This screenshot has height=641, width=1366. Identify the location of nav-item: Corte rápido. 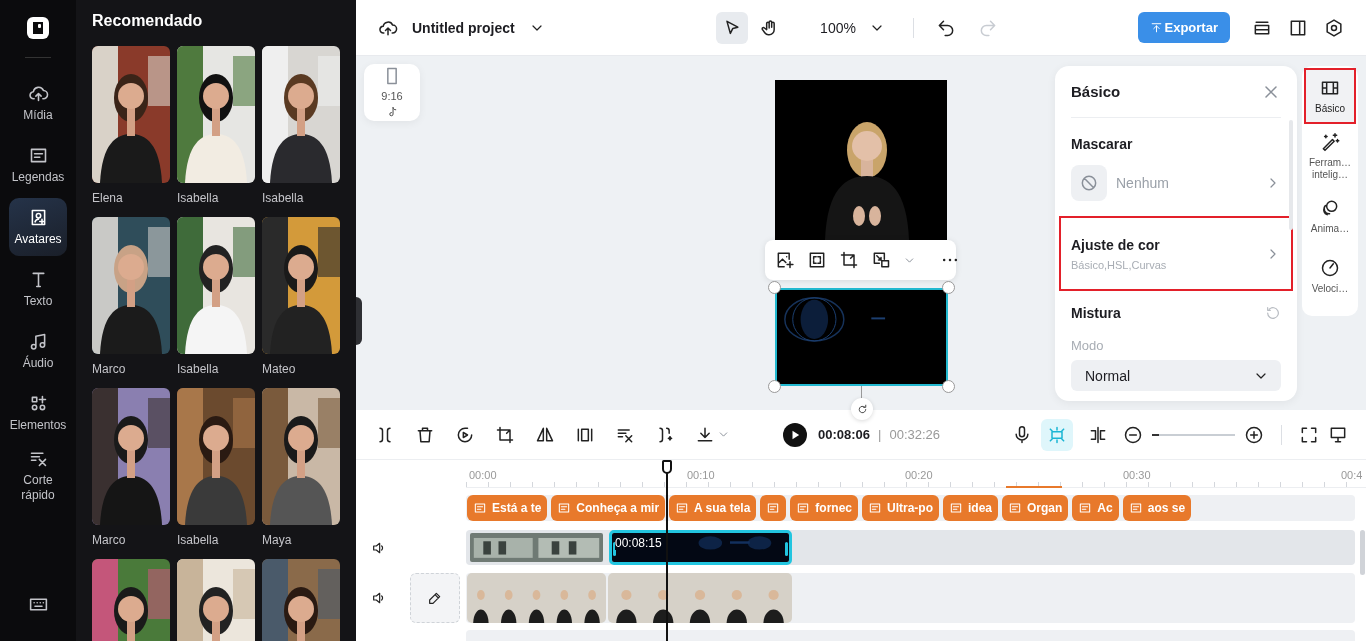
(38, 475).